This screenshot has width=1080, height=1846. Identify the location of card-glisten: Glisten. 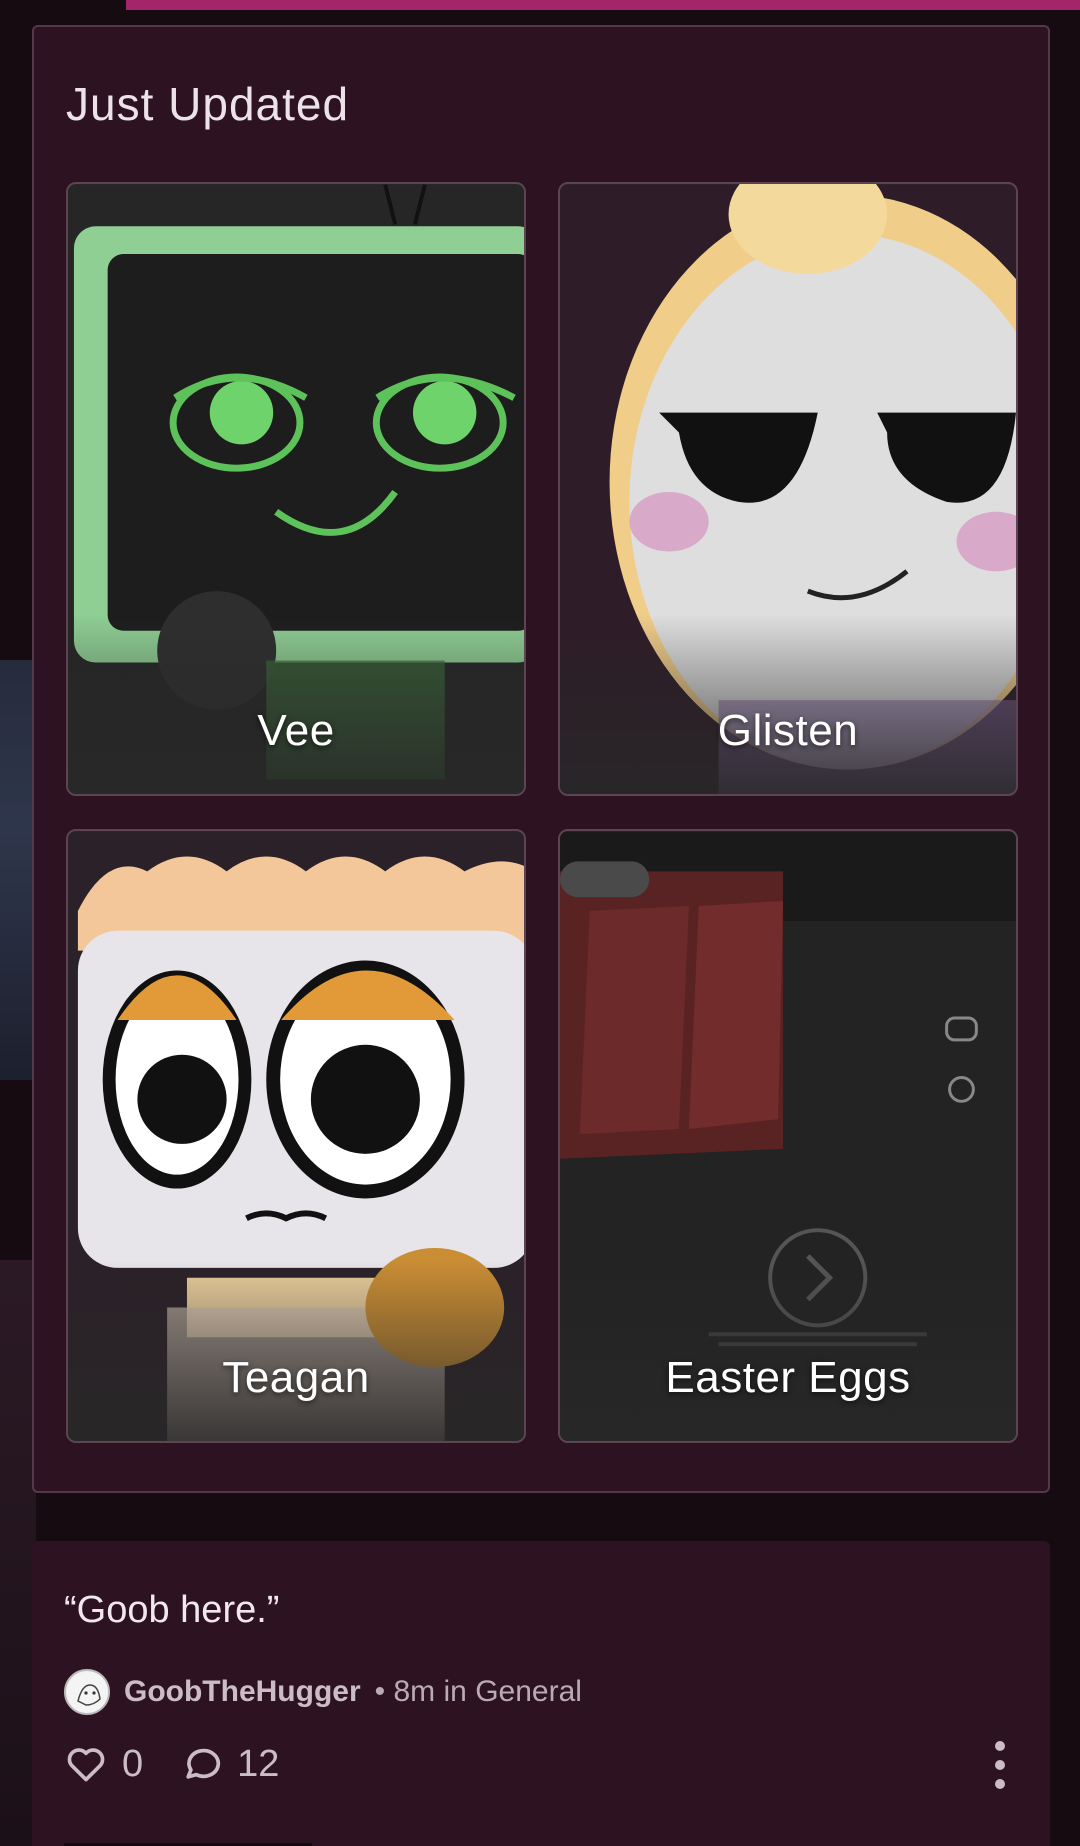
(788, 489).